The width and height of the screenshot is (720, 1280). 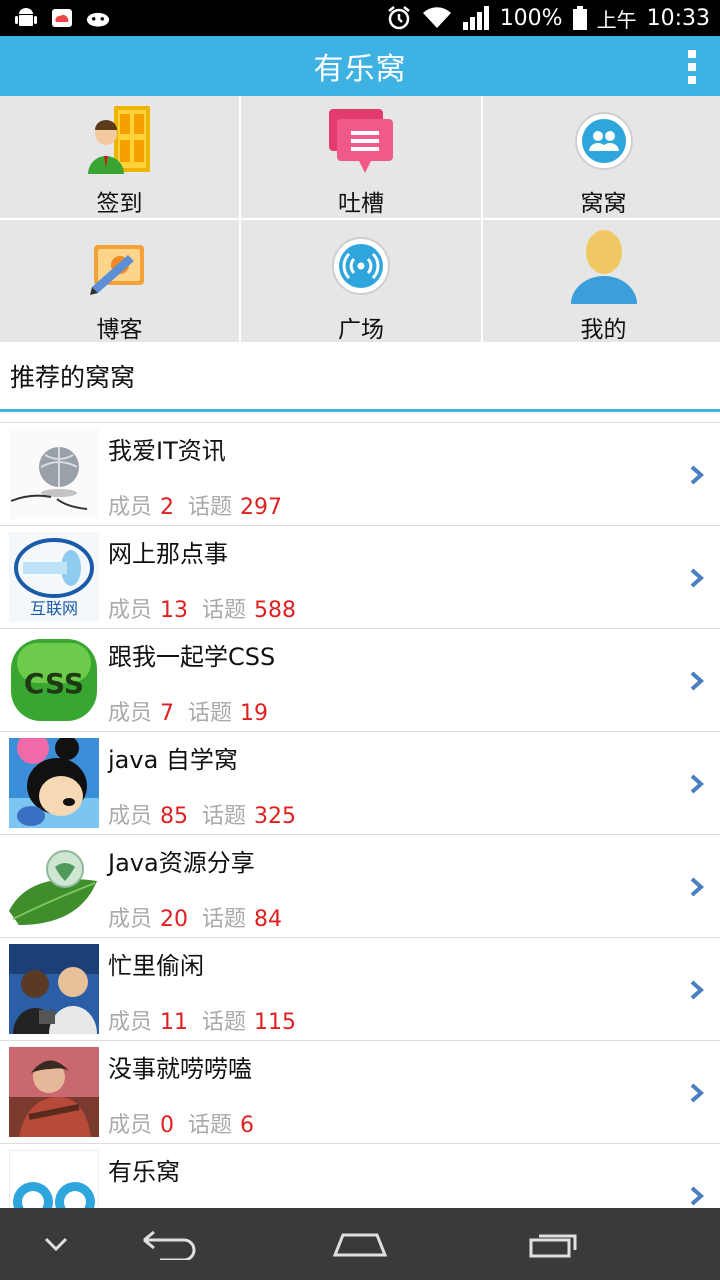 What do you see at coordinates (360, 886) in the screenshot?
I see `list-item: Java资源分享 成员 20 话题 84` at bounding box center [360, 886].